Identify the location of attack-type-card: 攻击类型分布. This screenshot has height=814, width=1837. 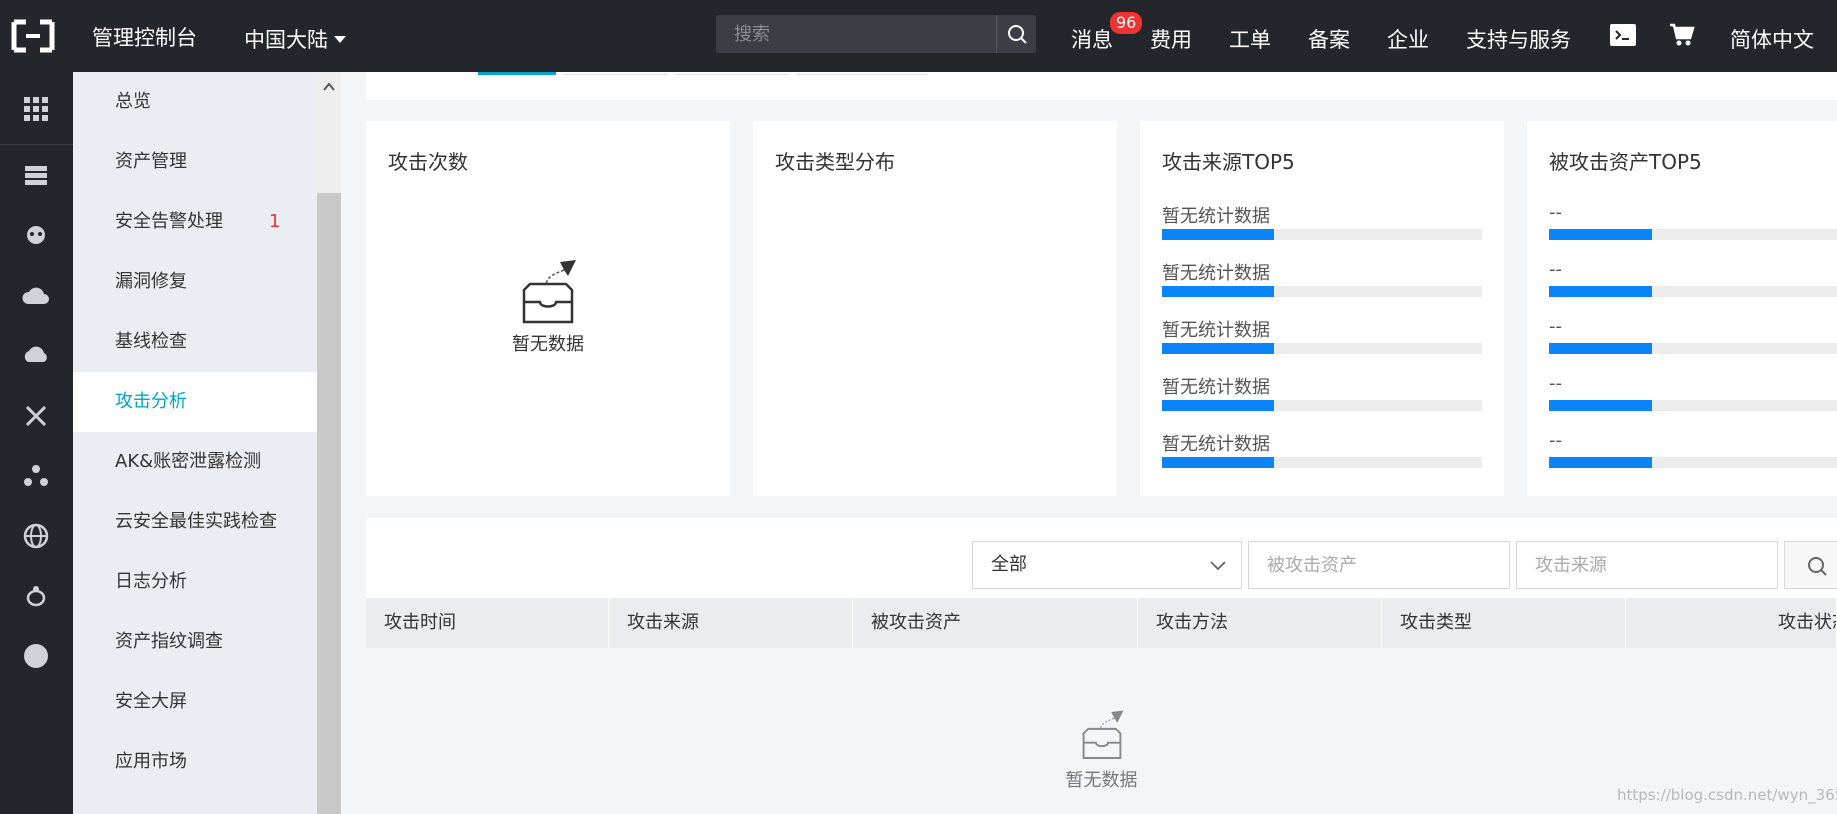
(935, 308).